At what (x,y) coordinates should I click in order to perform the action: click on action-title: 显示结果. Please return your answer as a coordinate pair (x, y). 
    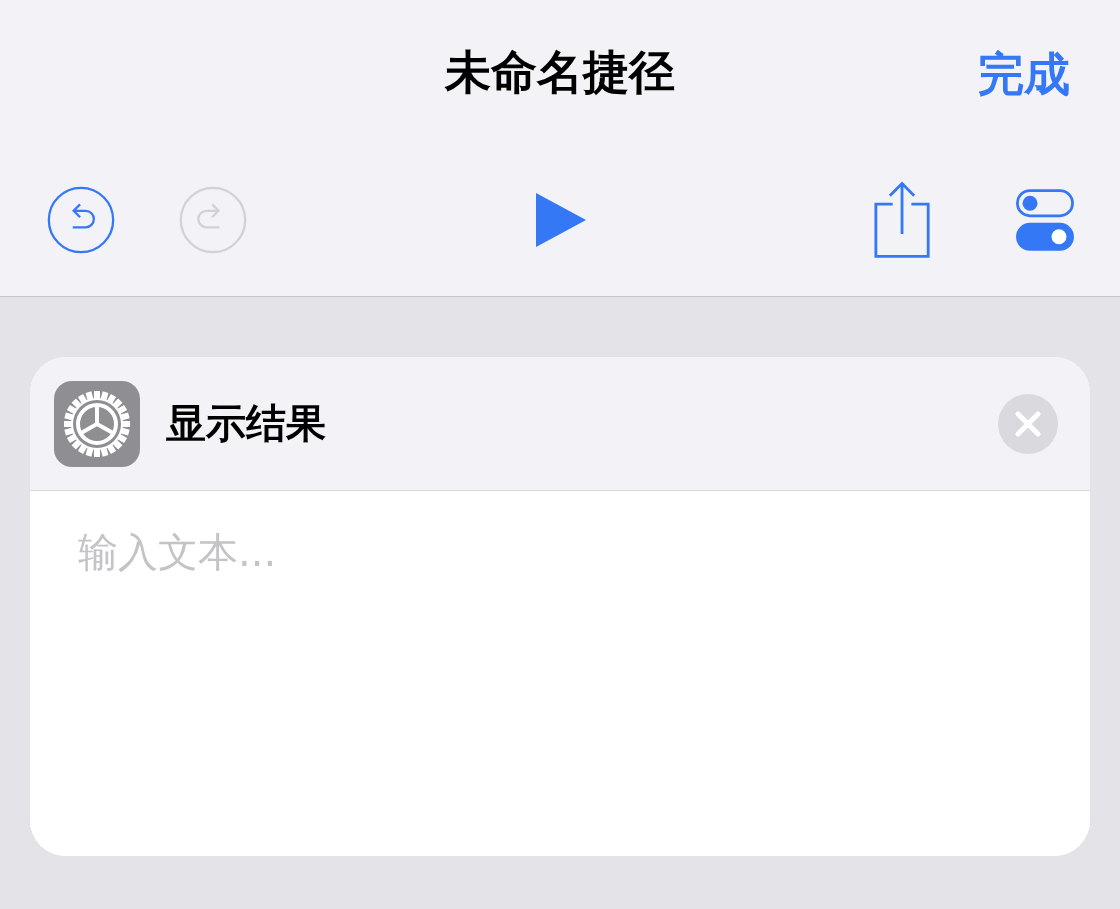
    Looking at the image, I should click on (246, 423).